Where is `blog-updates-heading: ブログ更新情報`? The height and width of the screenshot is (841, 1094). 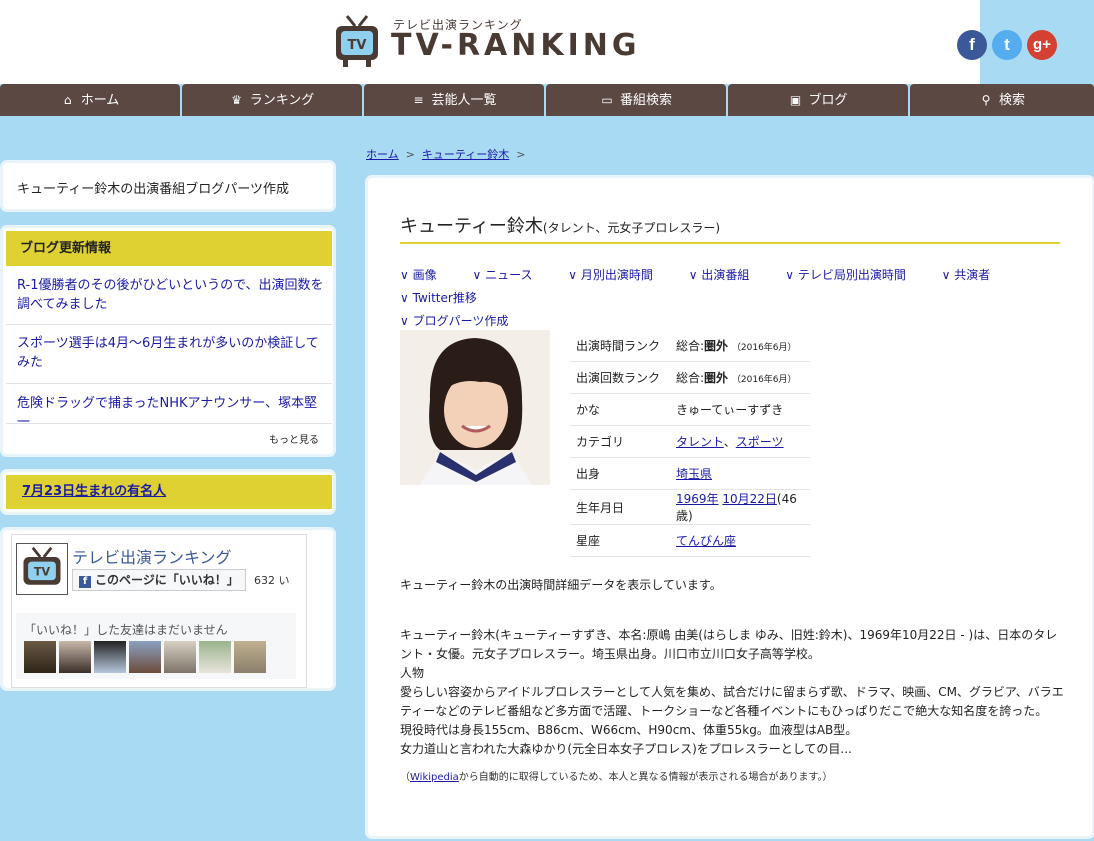
blog-updates-heading: ブログ更新情報 is located at coordinates (169, 248).